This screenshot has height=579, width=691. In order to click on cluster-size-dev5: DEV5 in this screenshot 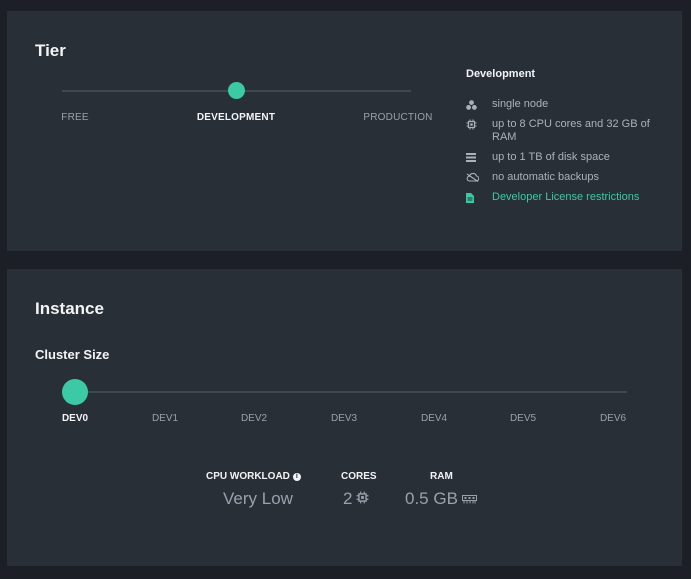, I will do `click(523, 418)`.